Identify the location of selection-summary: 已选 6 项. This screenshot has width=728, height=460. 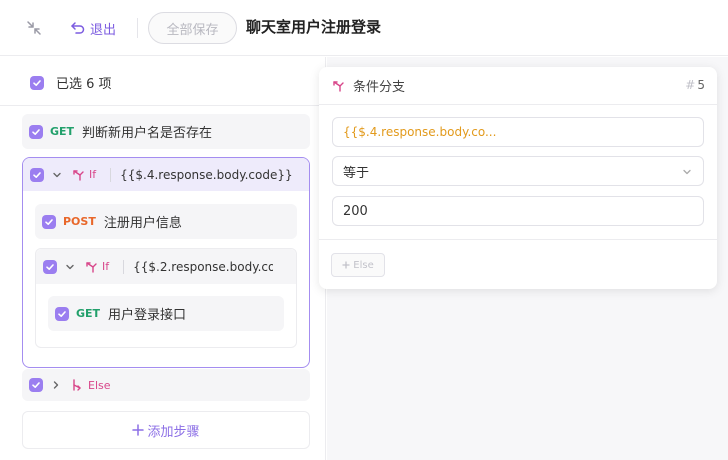
(71, 82).